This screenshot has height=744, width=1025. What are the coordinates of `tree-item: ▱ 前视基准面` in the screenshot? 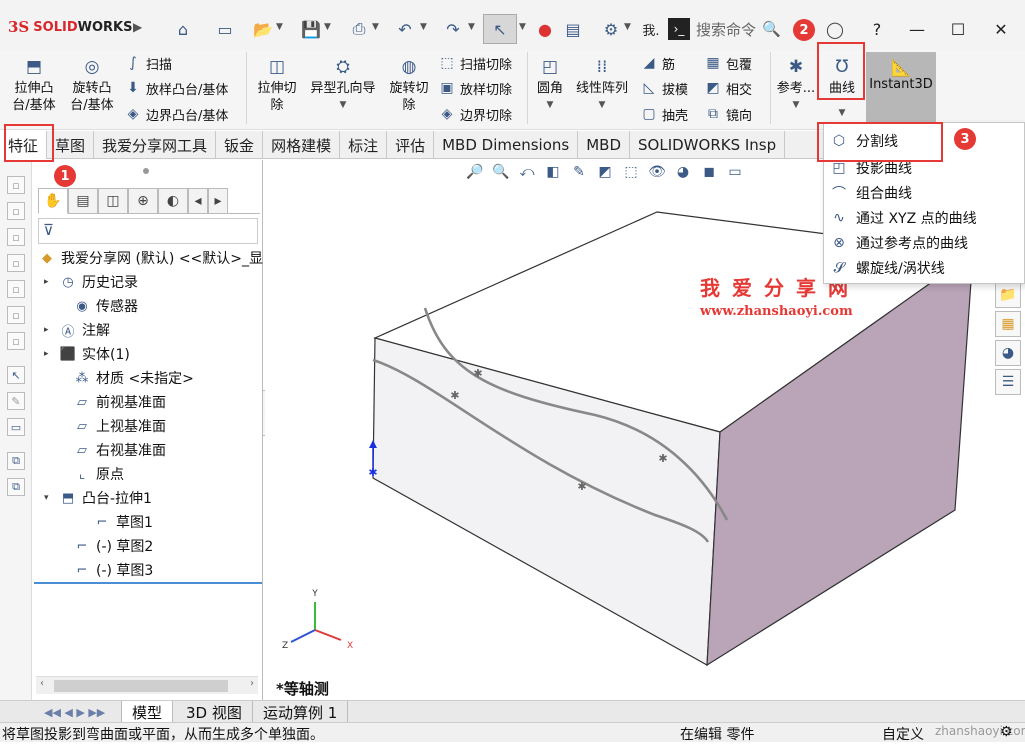 It's located at (112, 402).